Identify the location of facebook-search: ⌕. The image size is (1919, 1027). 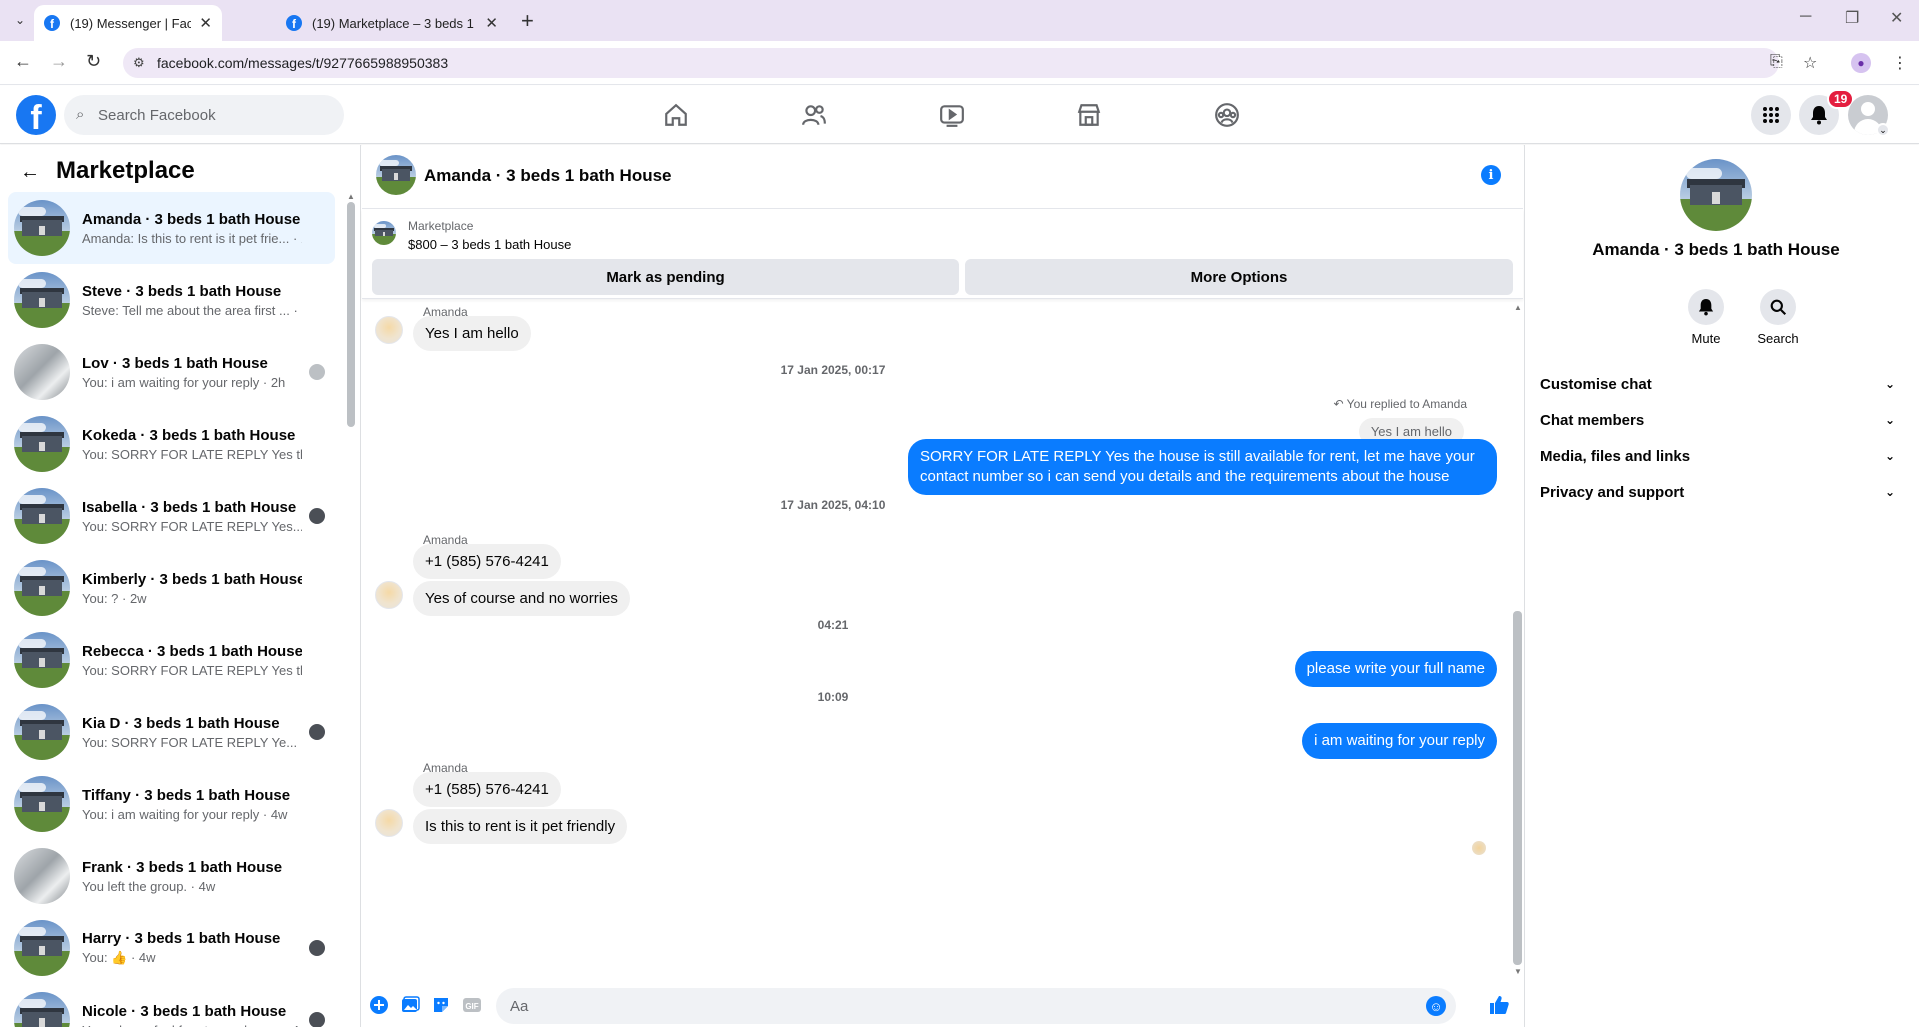
(204, 115).